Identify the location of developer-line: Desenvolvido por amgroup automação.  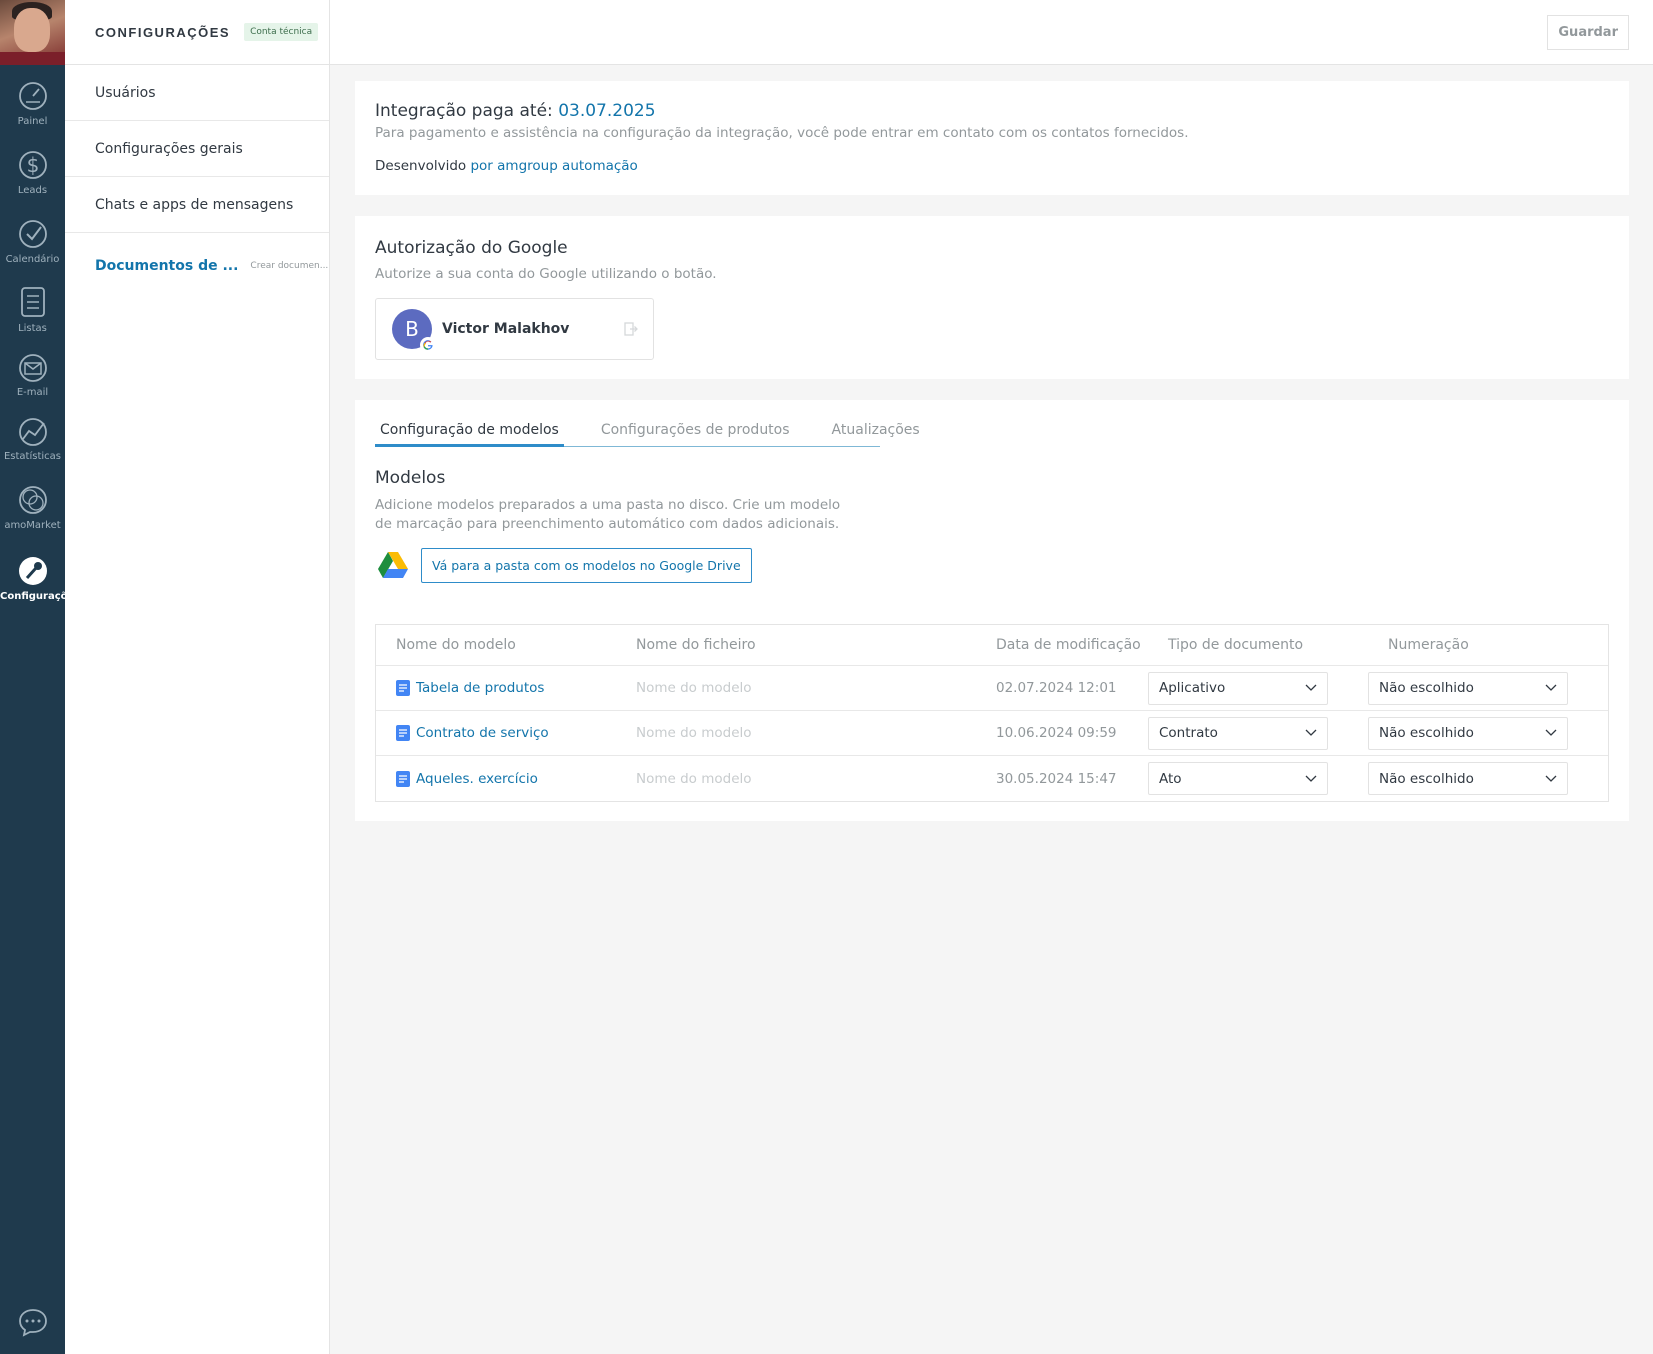
(506, 166).